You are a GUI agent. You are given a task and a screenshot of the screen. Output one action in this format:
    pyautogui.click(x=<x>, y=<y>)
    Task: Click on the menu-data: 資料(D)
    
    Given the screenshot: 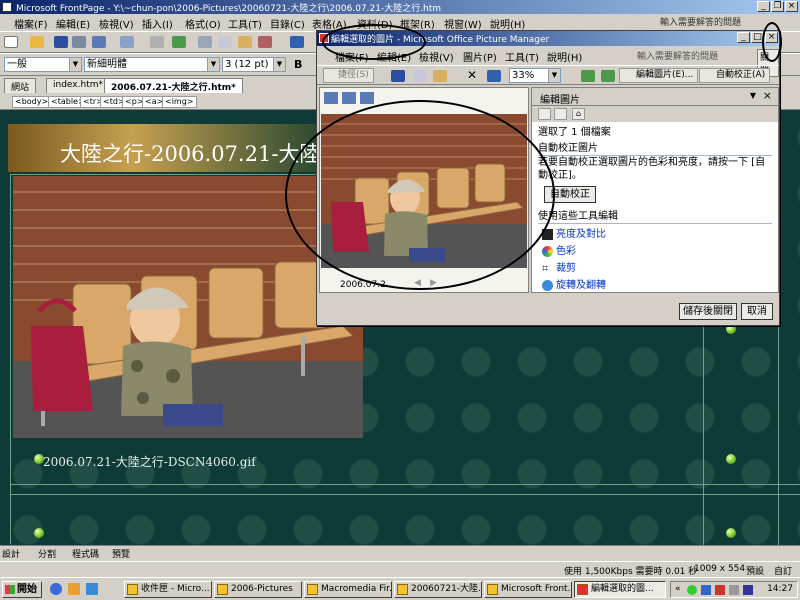 What is the action you would take?
    pyautogui.click(x=375, y=23)
    